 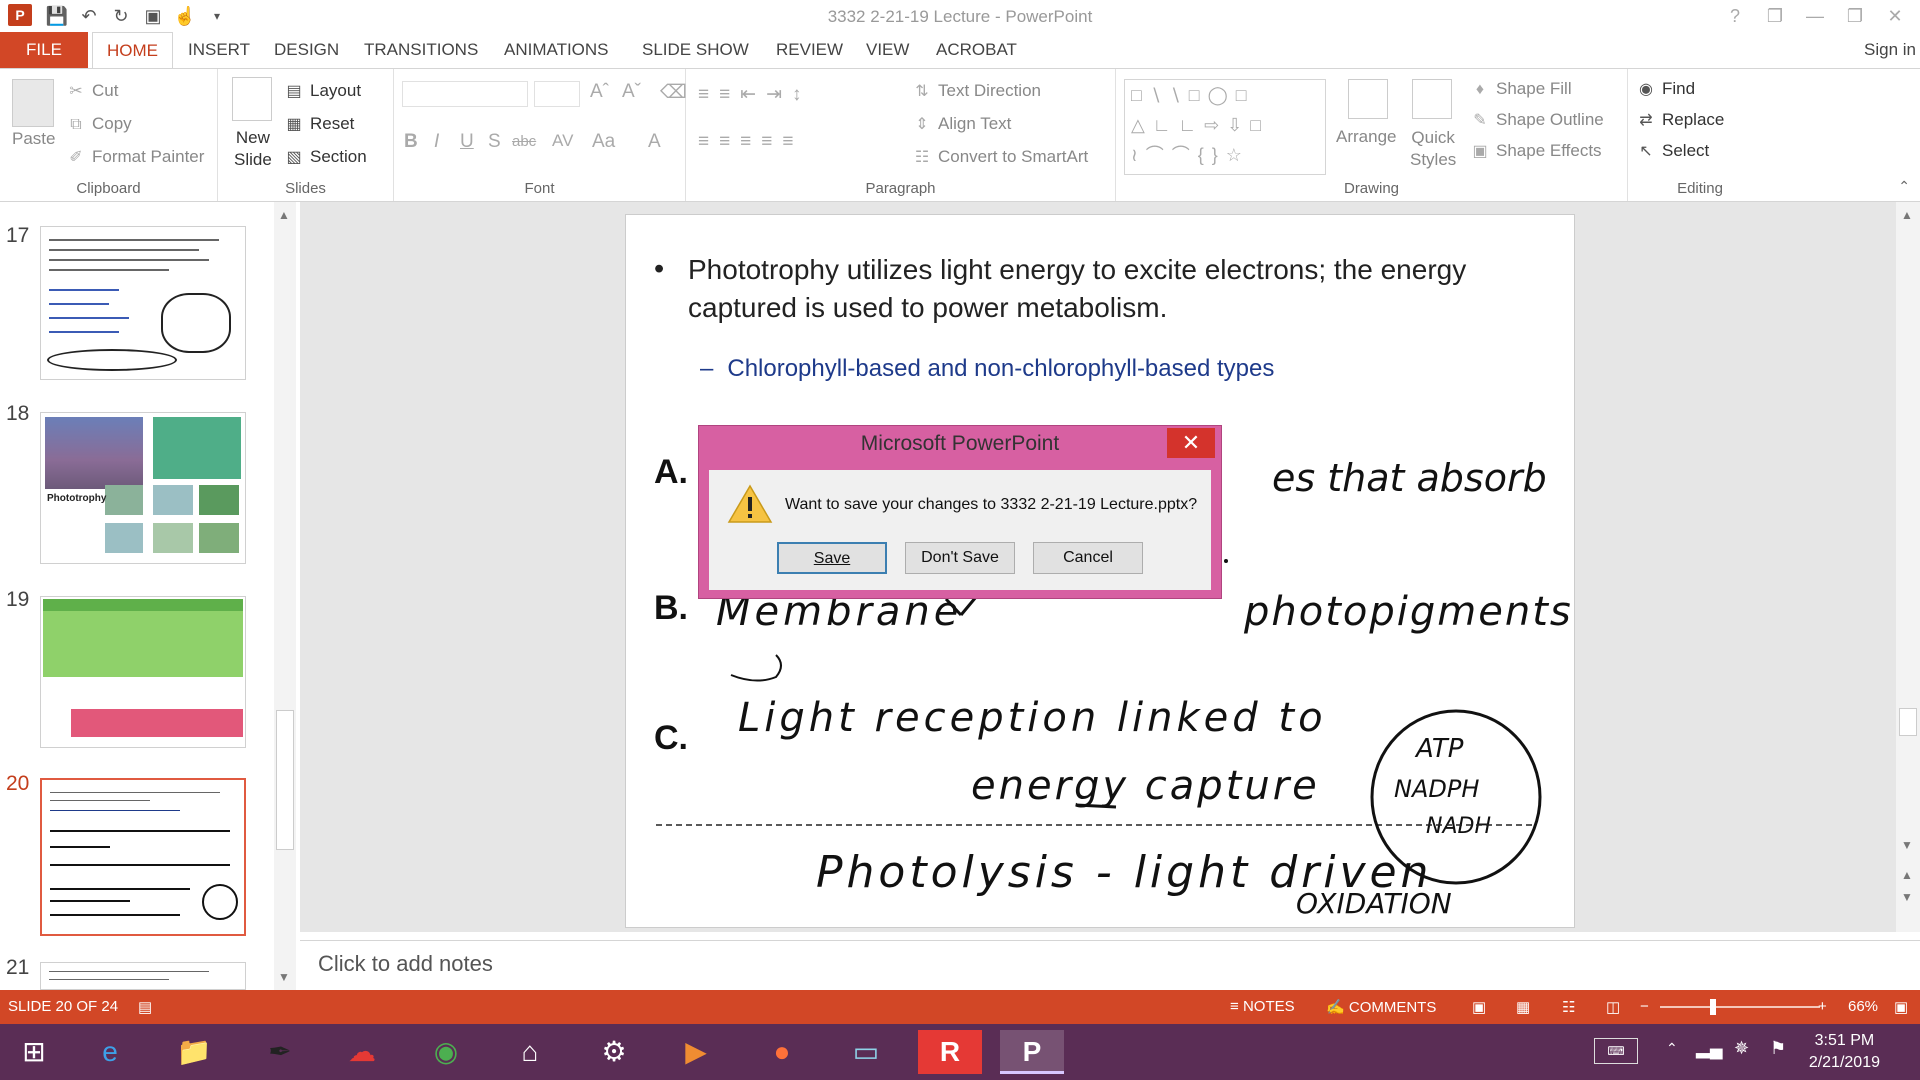 What do you see at coordinates (194, 1052) in the screenshot?
I see `file-explorer-icon: 📁` at bounding box center [194, 1052].